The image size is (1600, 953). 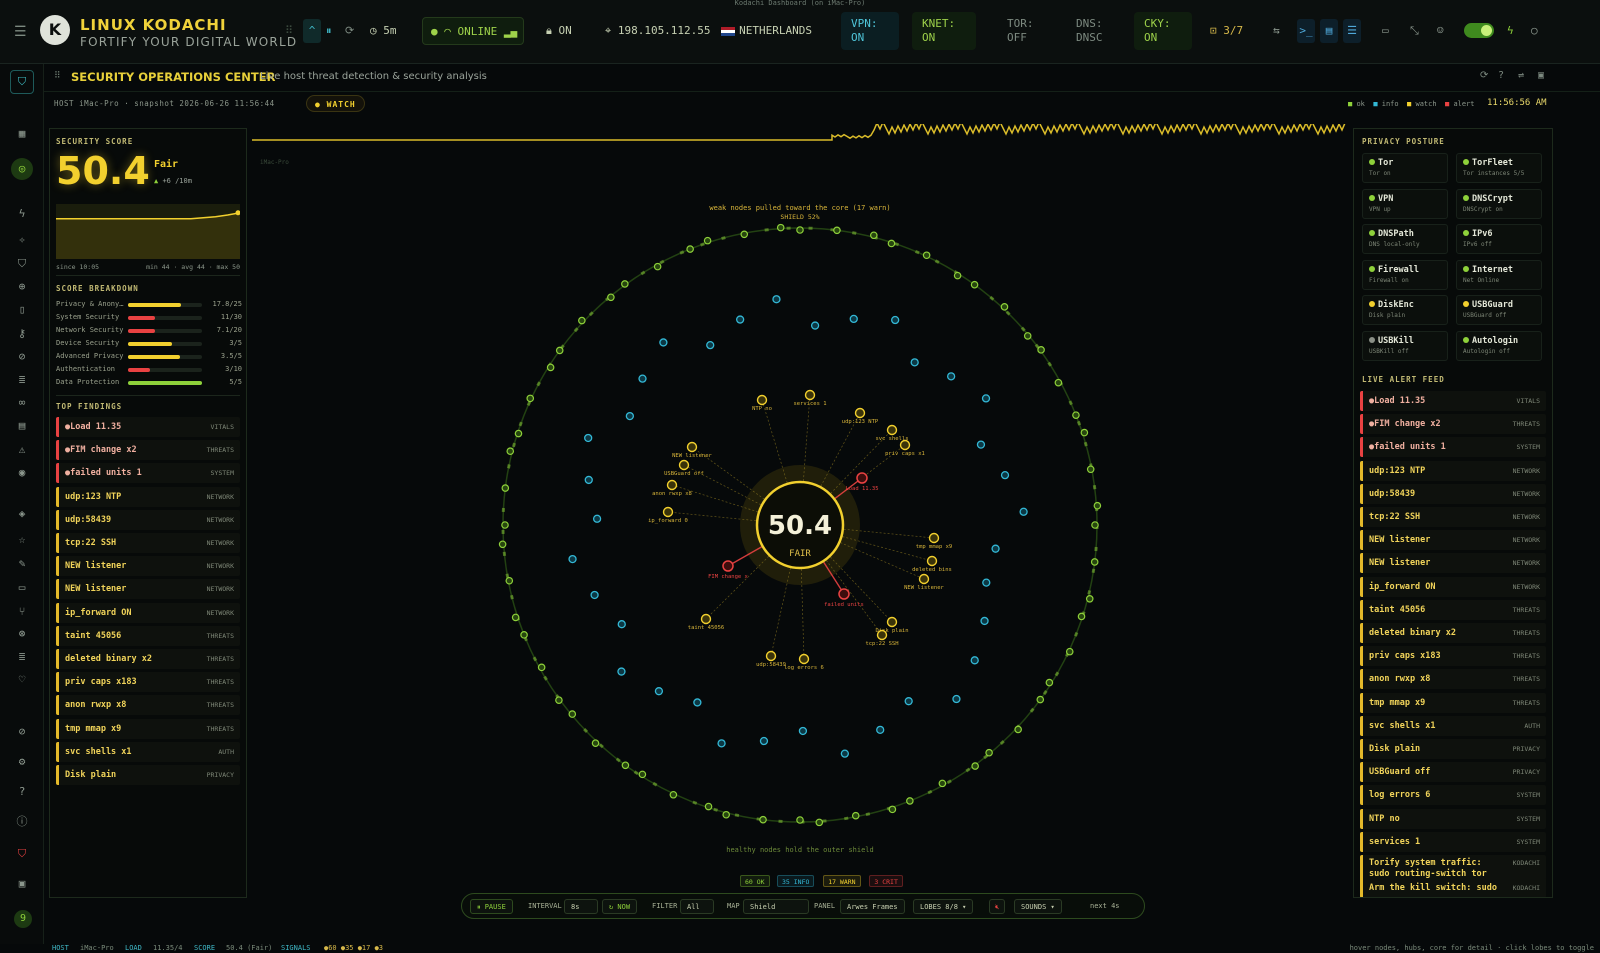 I want to click on alert-item: udp:58439 NETWORK, so click(x=1453, y=493).